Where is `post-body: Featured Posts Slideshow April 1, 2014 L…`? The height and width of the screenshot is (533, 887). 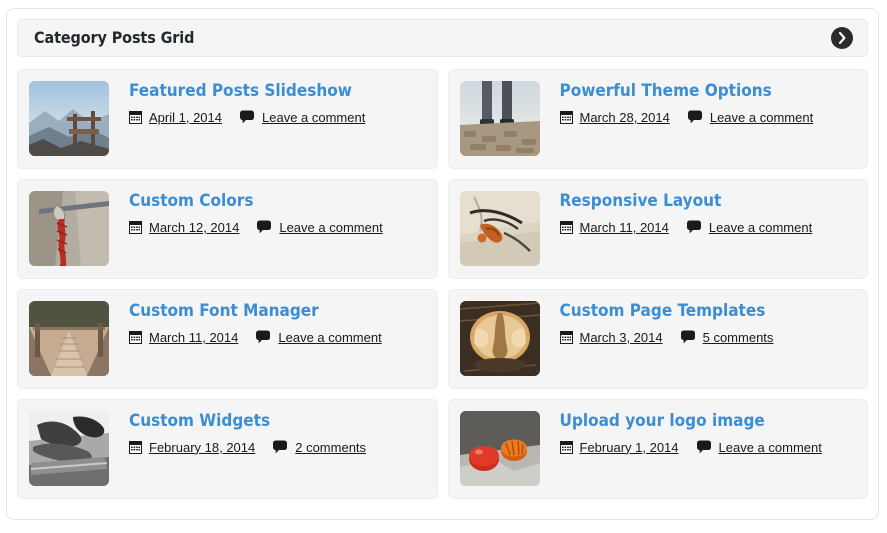 post-body: Featured Posts Slideshow April 1, 2014 L… is located at coordinates (268, 102).